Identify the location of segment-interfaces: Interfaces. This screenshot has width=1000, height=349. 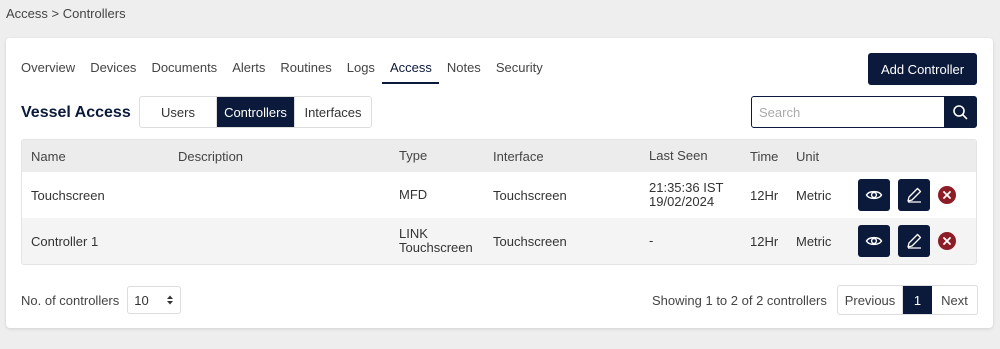
(333, 112).